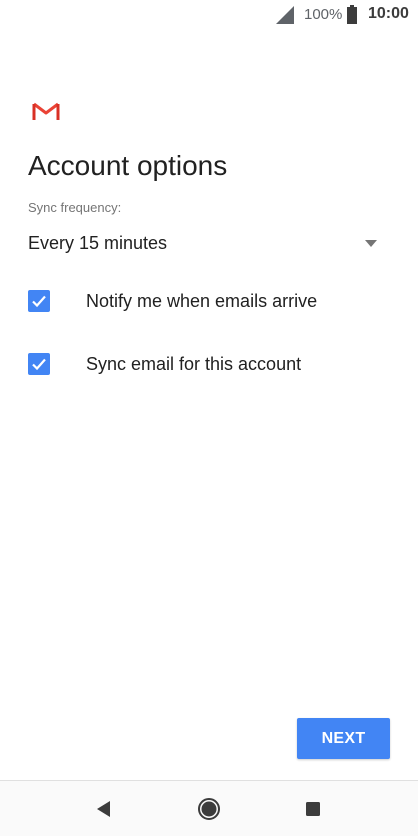 The width and height of the screenshot is (418, 836). What do you see at coordinates (98, 243) in the screenshot?
I see `sync-frequency-value: Every 15 minutes` at bounding box center [98, 243].